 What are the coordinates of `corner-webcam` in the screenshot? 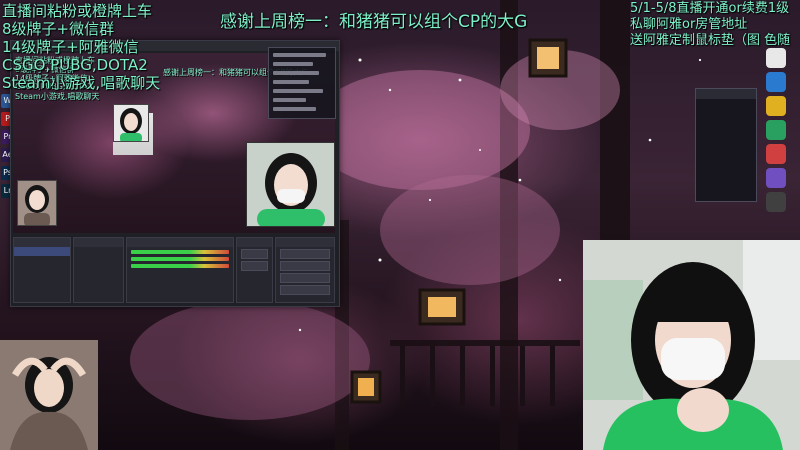 It's located at (49, 395).